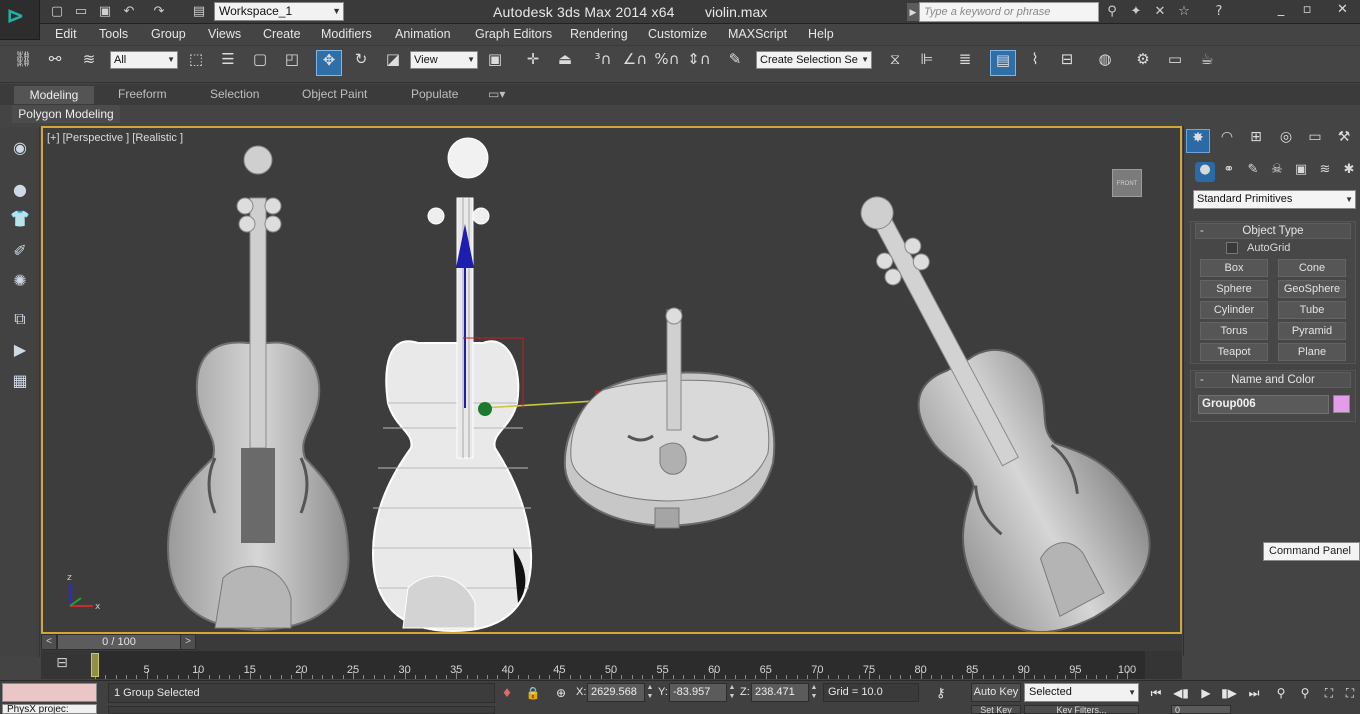 The image size is (1360, 714). I want to click on motion-tab-icon: ◎, so click(1286, 141).